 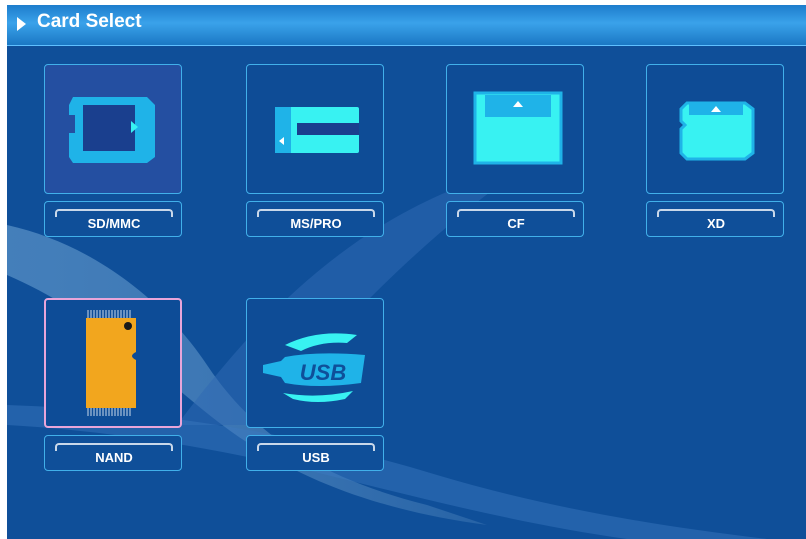 I want to click on compact-flash-icon, so click(x=518, y=128).